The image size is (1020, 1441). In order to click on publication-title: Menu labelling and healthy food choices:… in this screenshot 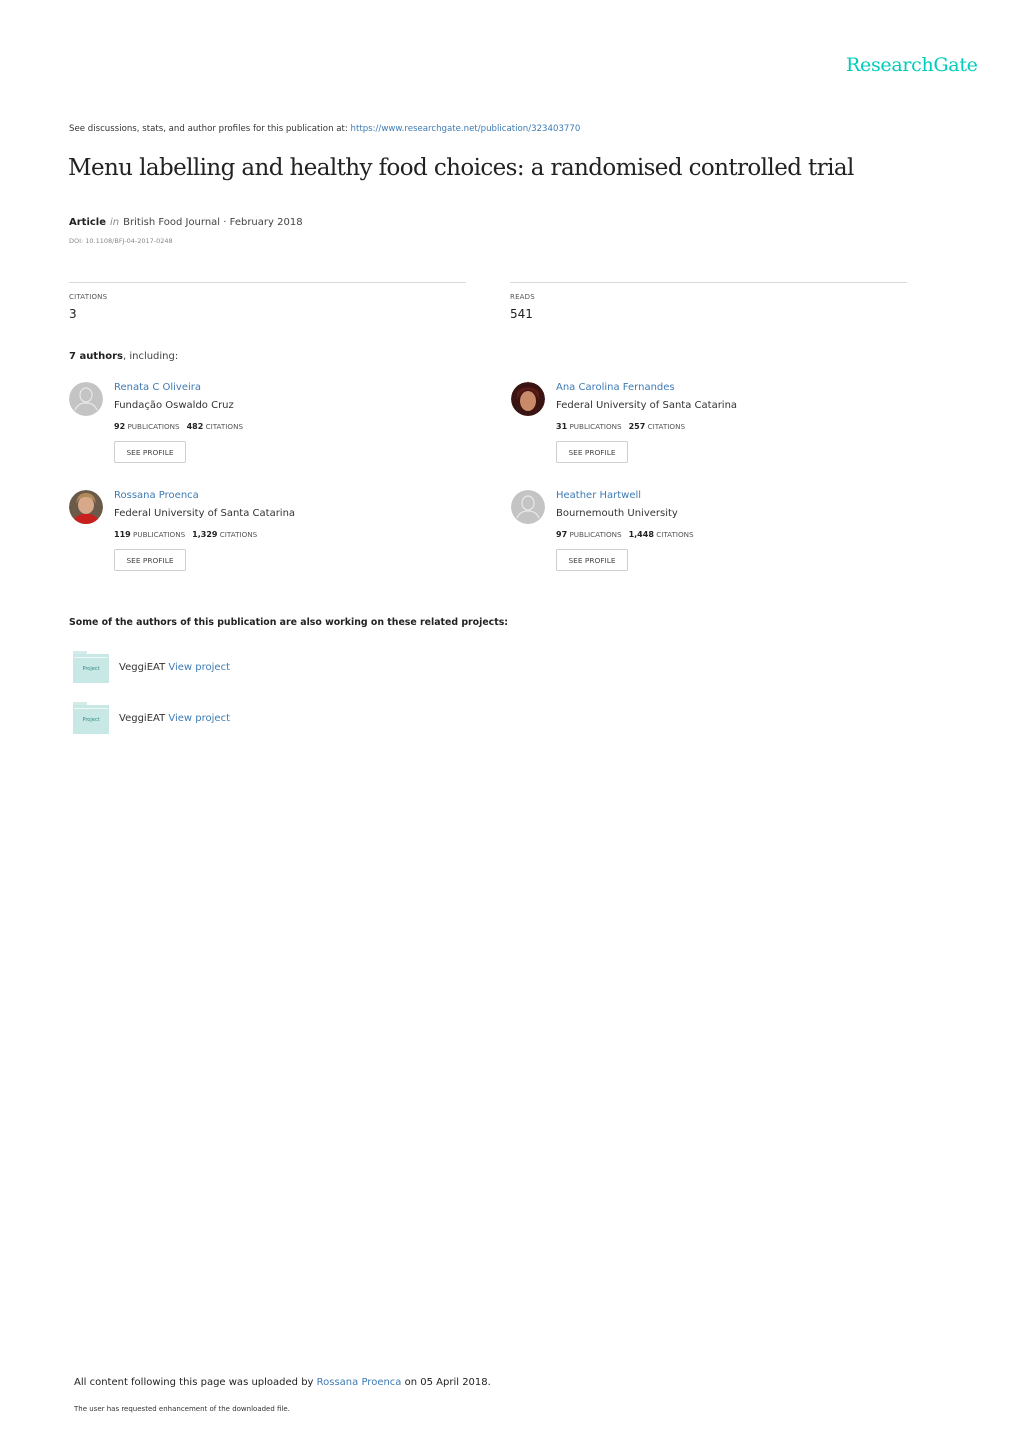, I will do `click(461, 168)`.